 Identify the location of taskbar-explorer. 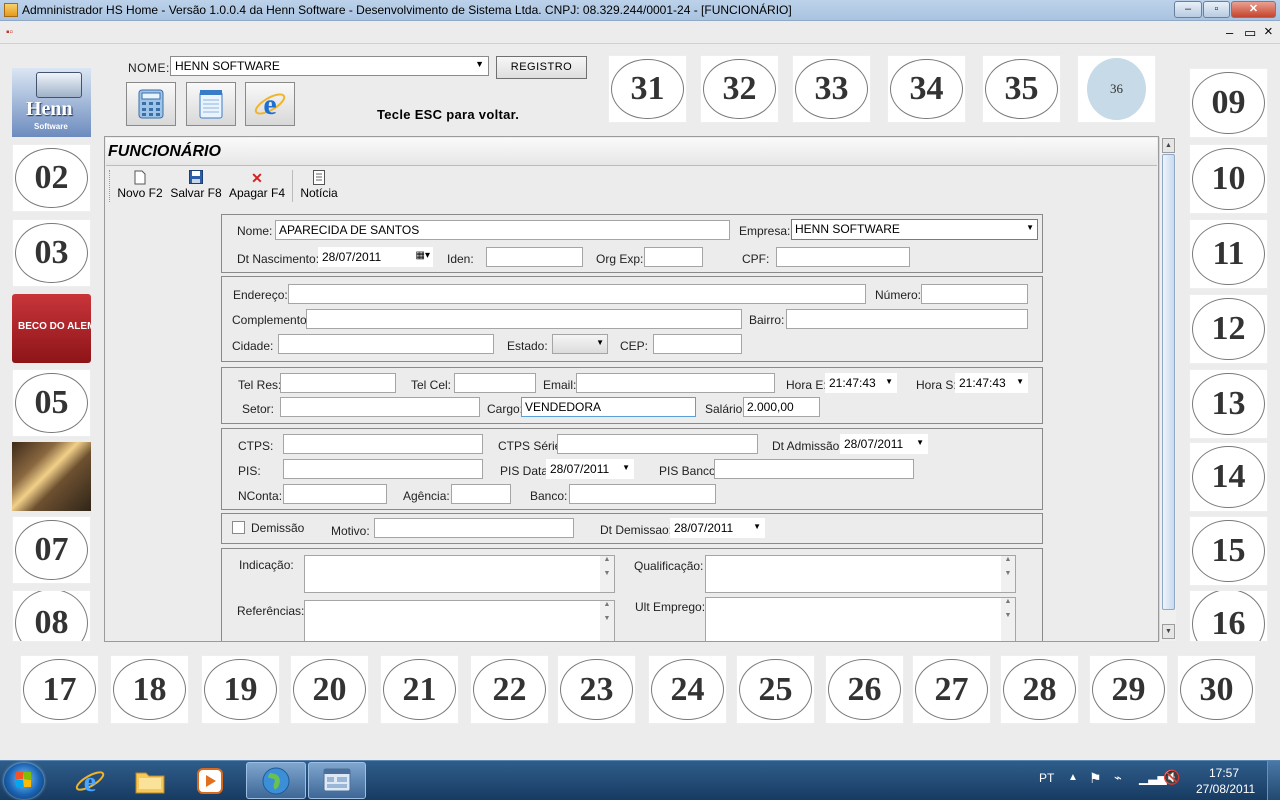
(150, 780).